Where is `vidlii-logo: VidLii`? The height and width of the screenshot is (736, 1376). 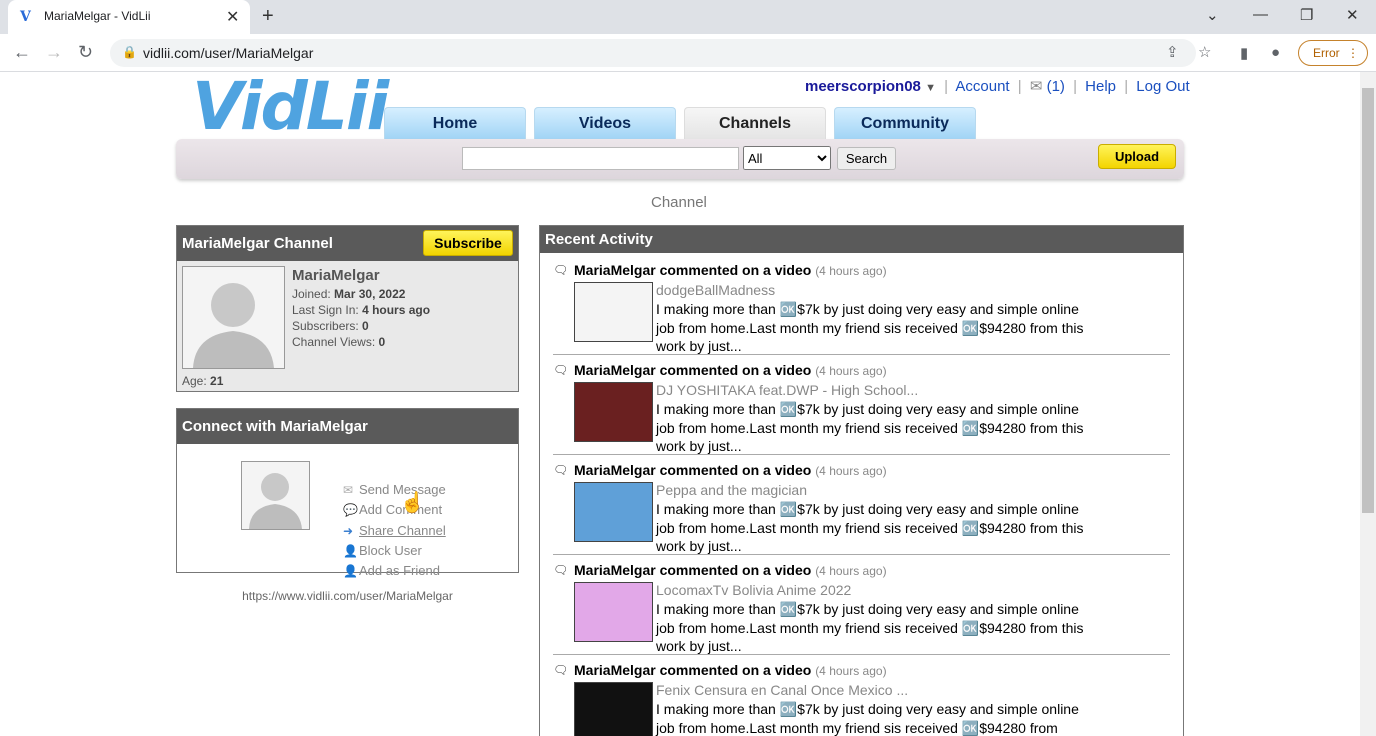
vidlii-logo: VidLii is located at coordinates (290, 107).